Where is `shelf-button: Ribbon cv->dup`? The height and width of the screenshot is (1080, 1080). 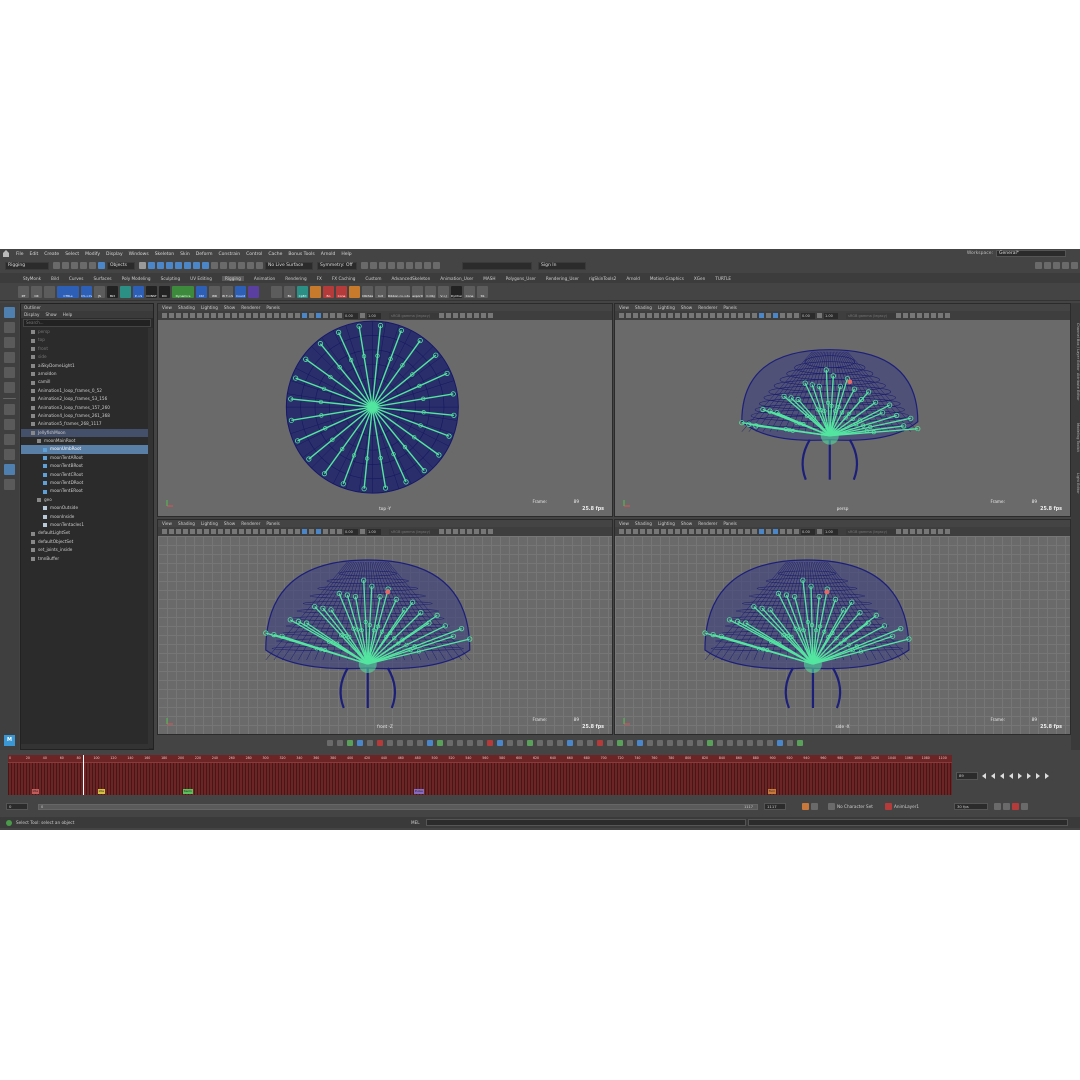 shelf-button: Ribbon cv->dup is located at coordinates (399, 291).